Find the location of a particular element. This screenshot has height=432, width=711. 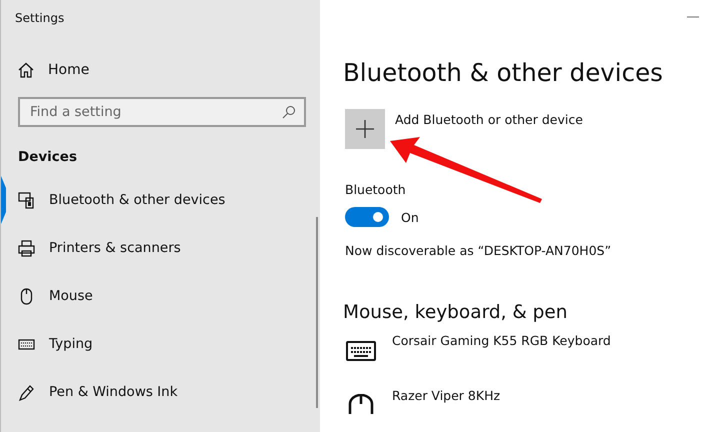

home-icon is located at coordinates (26, 70).